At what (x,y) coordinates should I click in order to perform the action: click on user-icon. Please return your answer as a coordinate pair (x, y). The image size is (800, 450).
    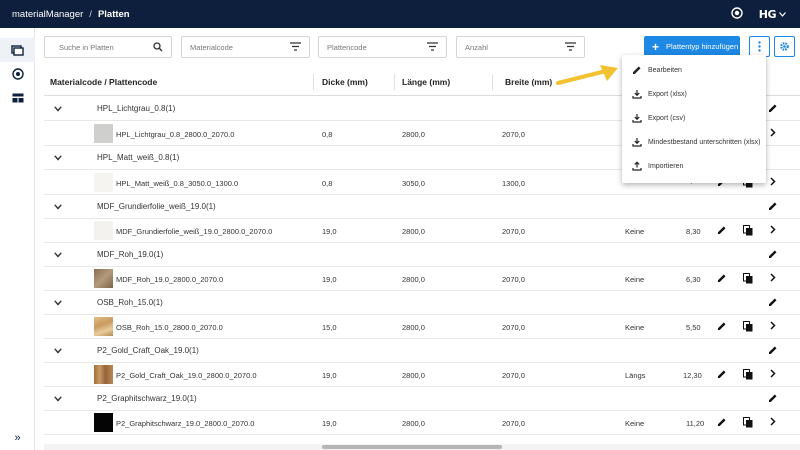
    Looking at the image, I should click on (737, 14).